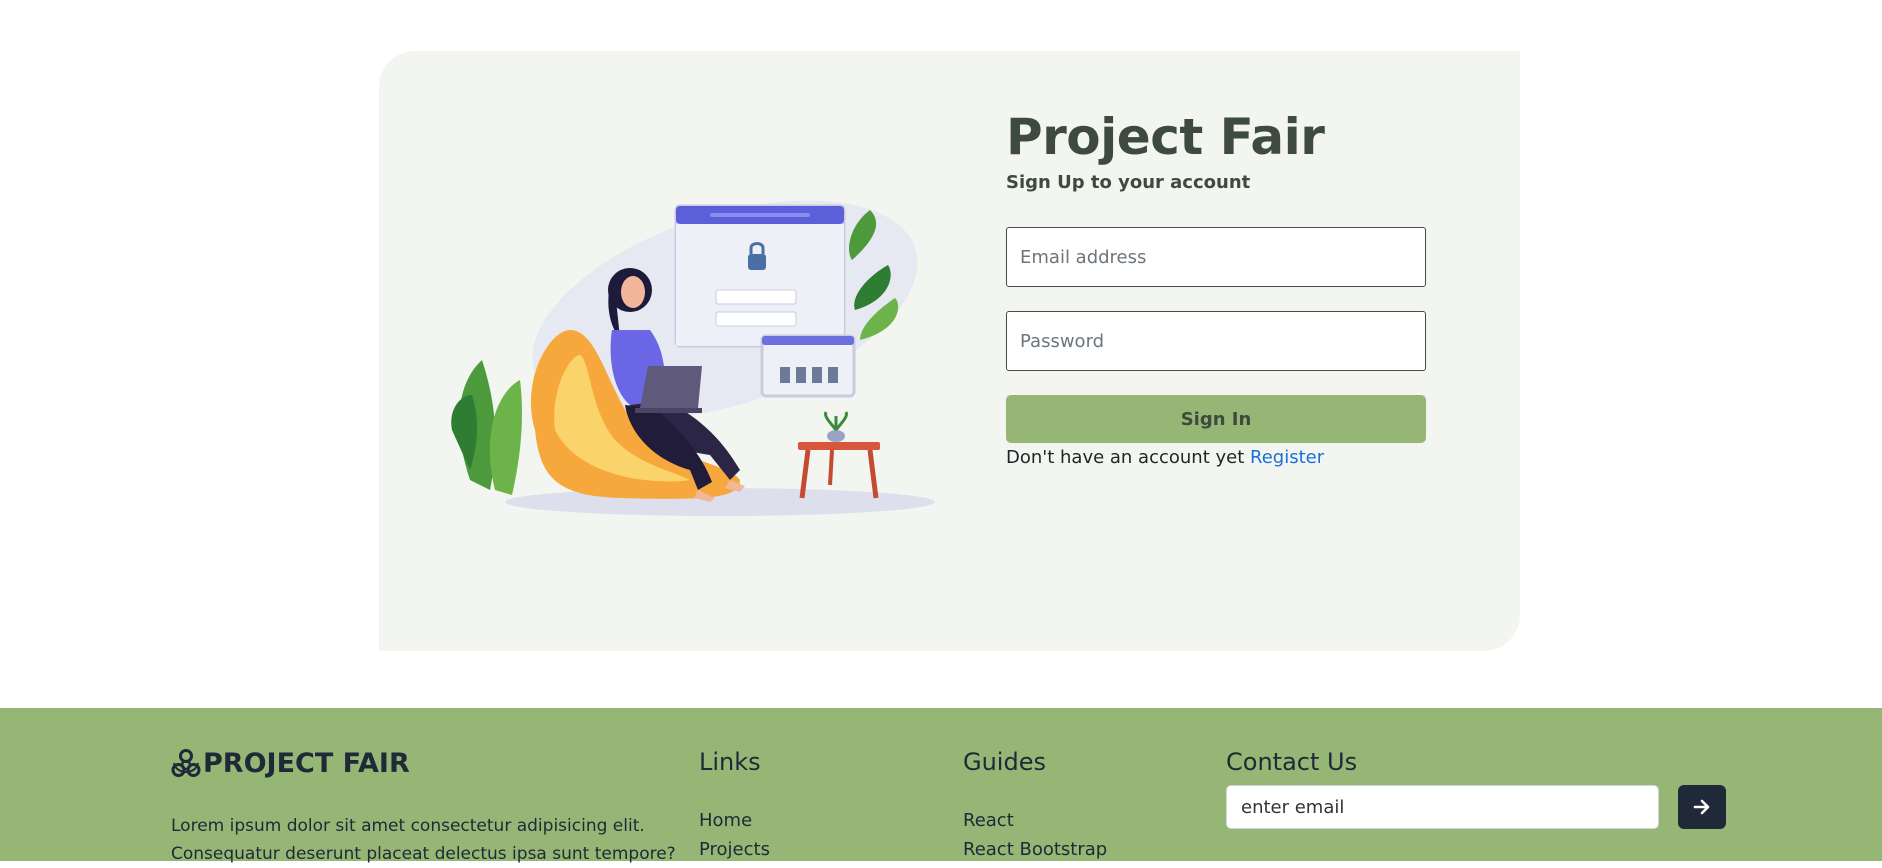 This screenshot has width=1882, height=868. Describe the element at coordinates (1004, 762) in the screenshot. I see `guides-heading: Guides` at that location.